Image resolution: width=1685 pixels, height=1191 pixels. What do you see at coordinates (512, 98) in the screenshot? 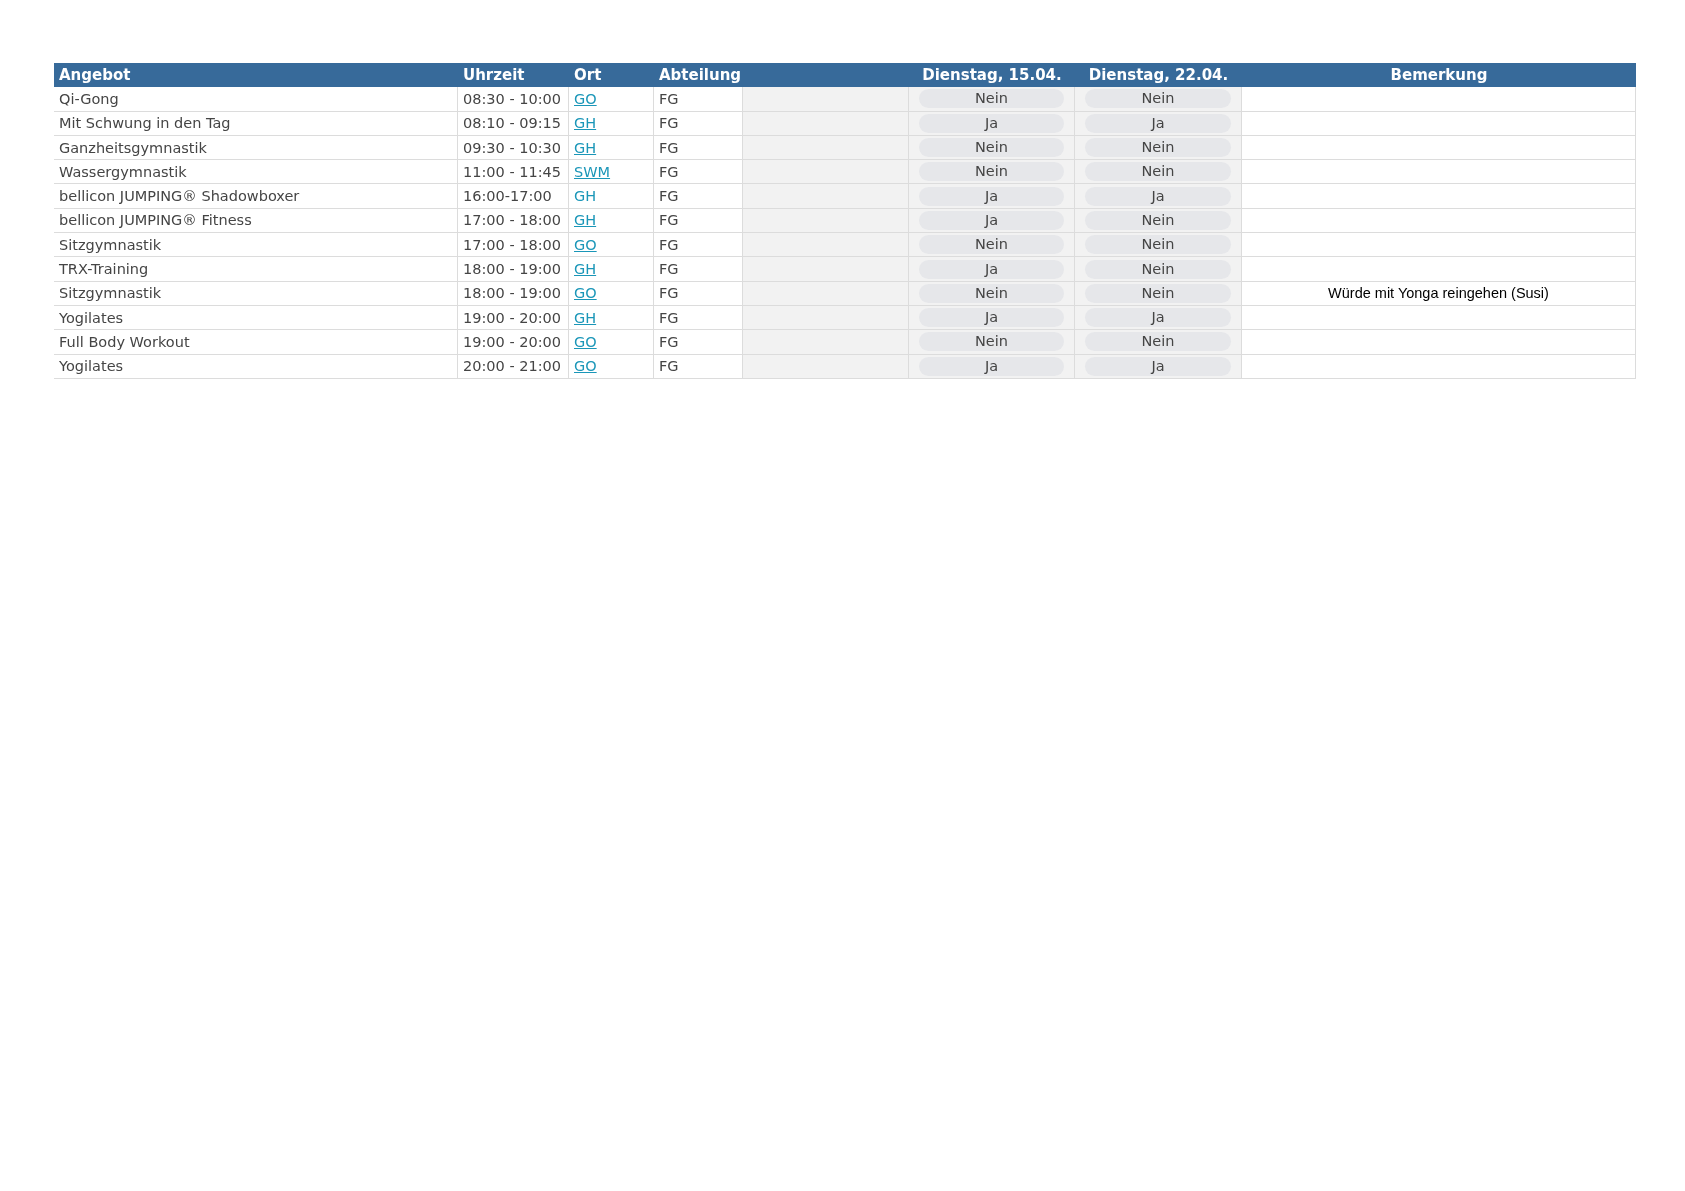
I see `table-cell: 08:30 - 10:00` at bounding box center [512, 98].